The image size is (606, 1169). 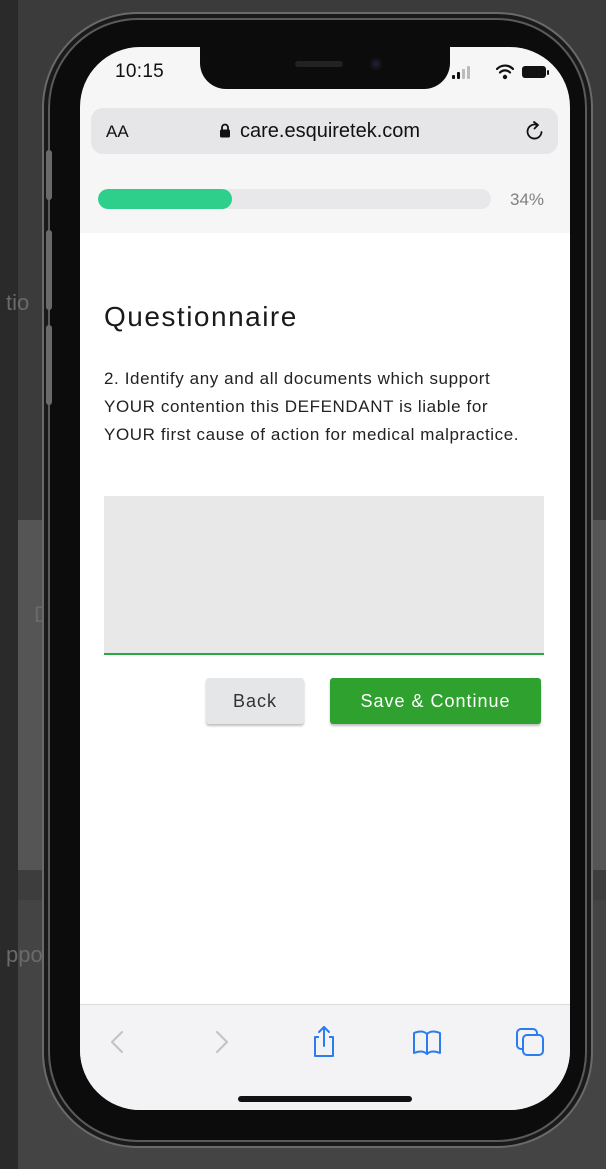 I want to click on wifi-icon, so click(x=505, y=72).